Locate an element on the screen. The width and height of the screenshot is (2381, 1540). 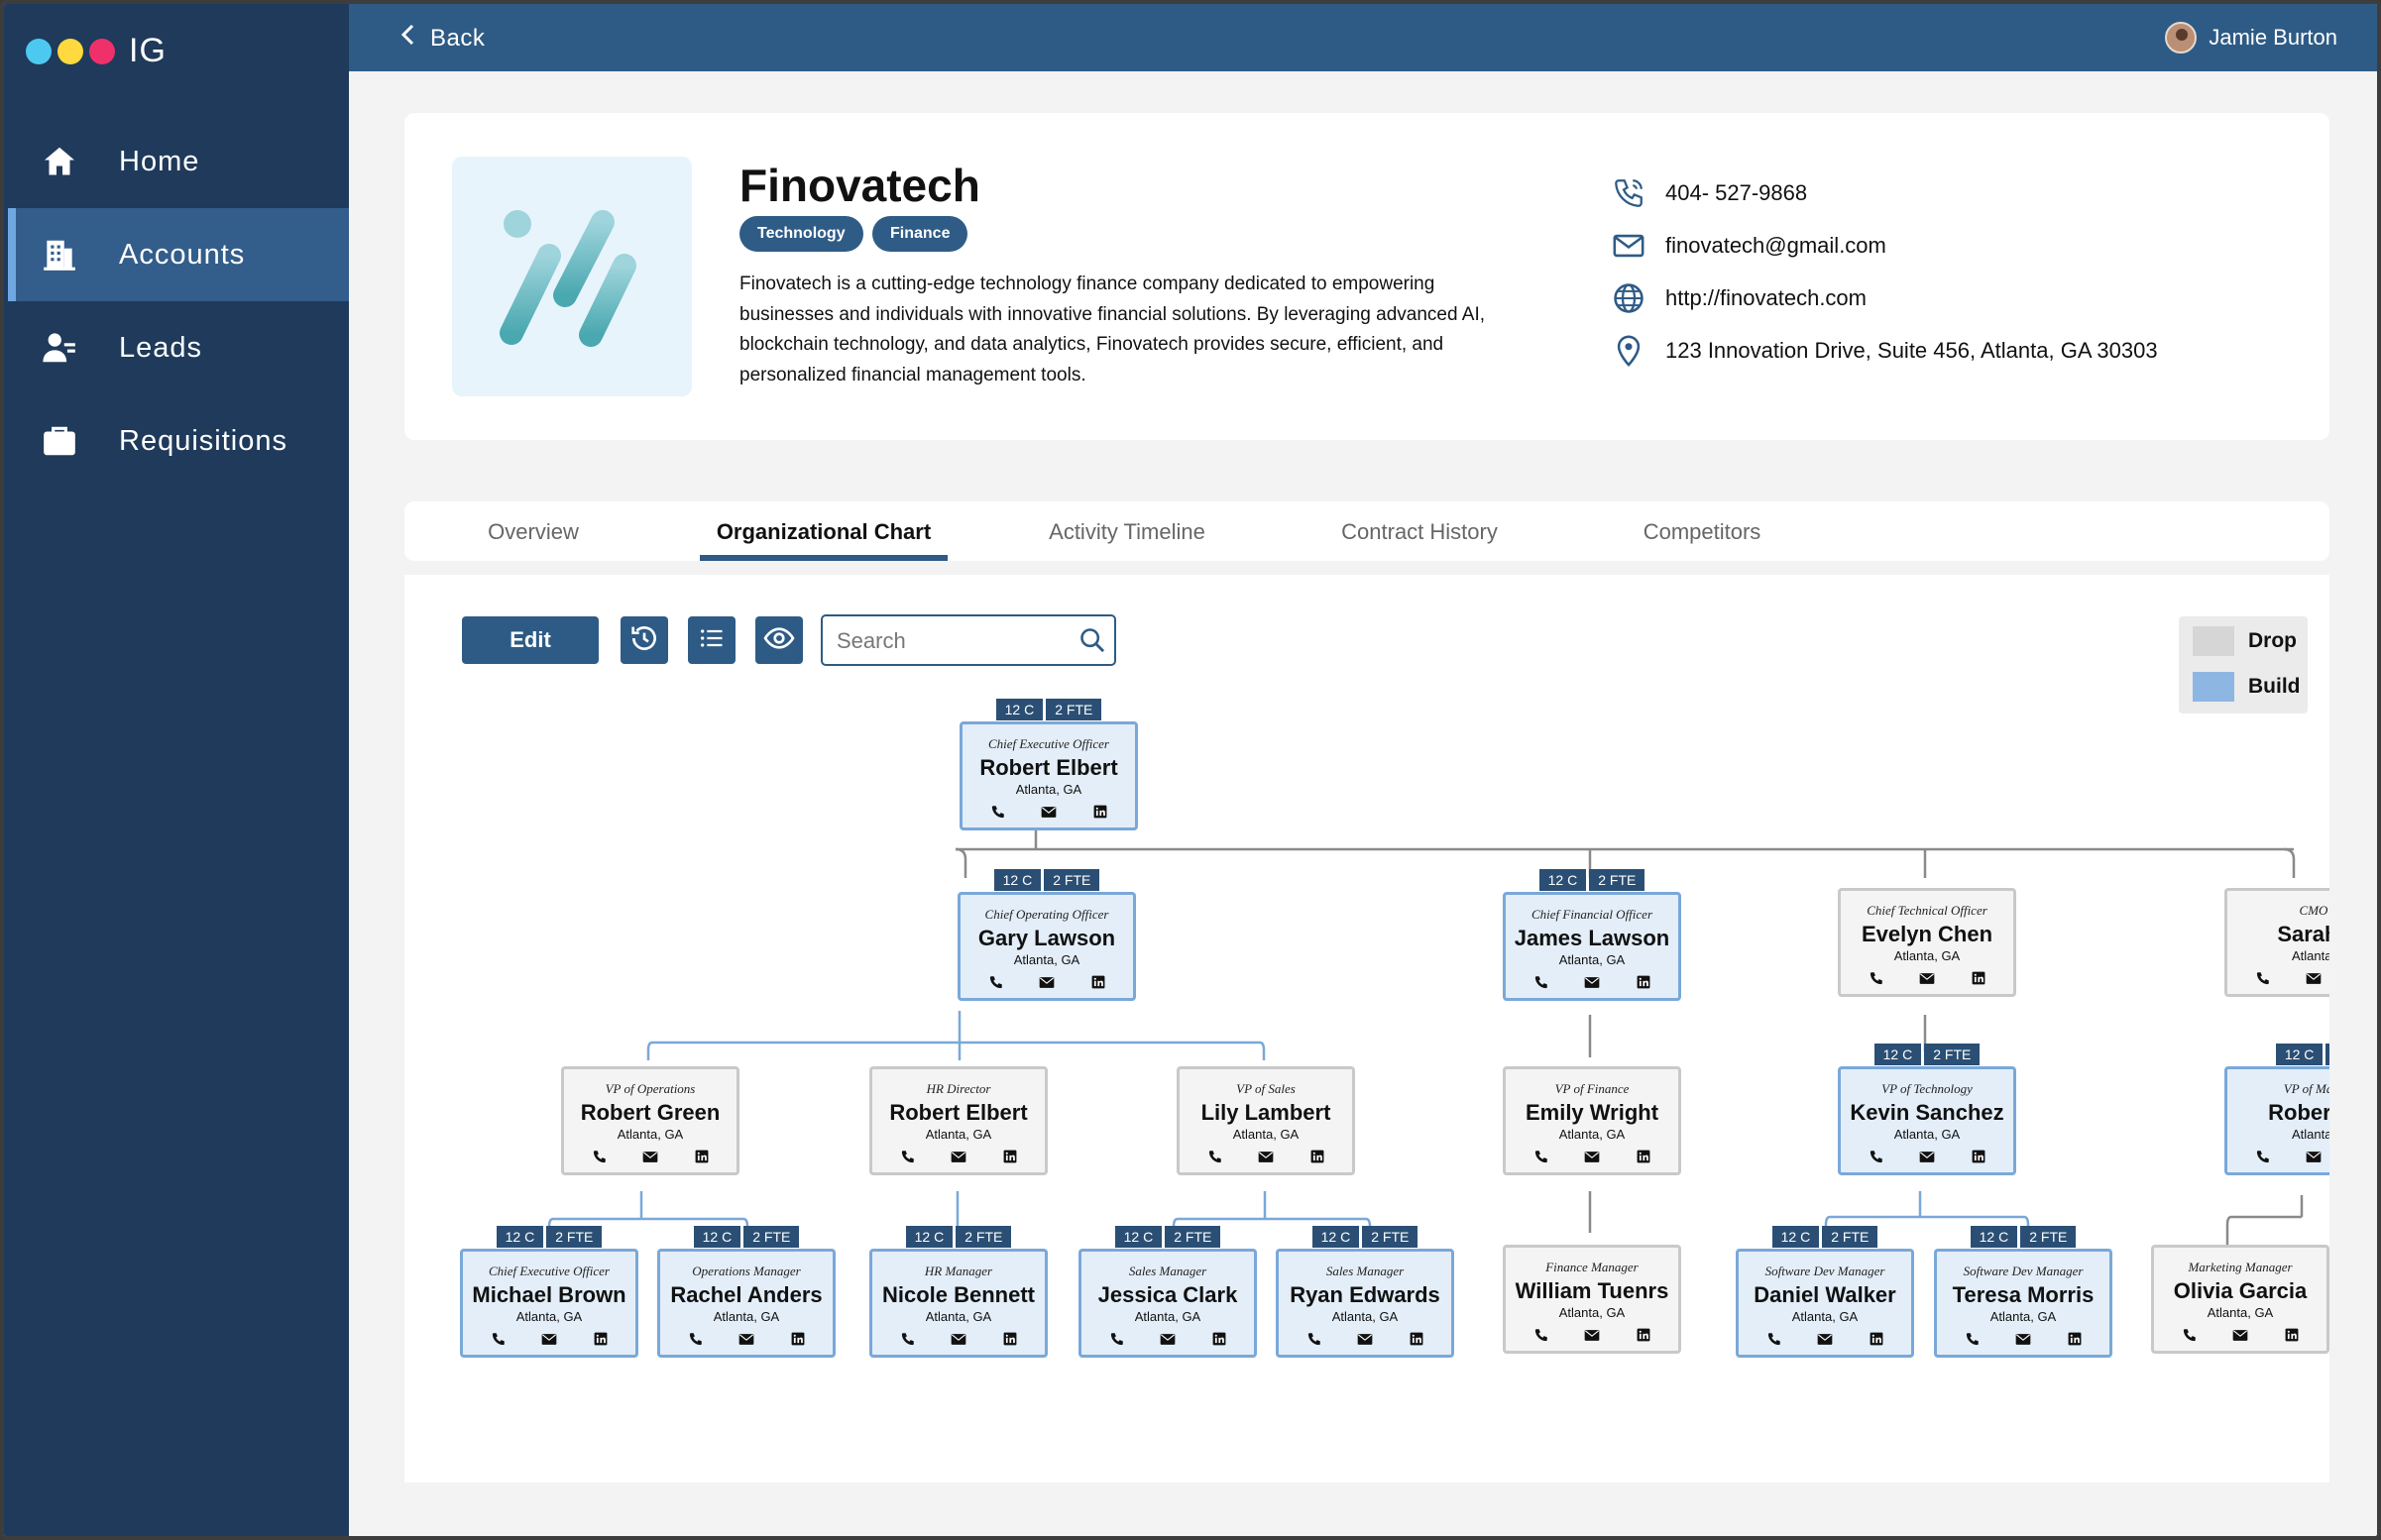
tab-contract-history: Contract History is located at coordinates (1419, 531).